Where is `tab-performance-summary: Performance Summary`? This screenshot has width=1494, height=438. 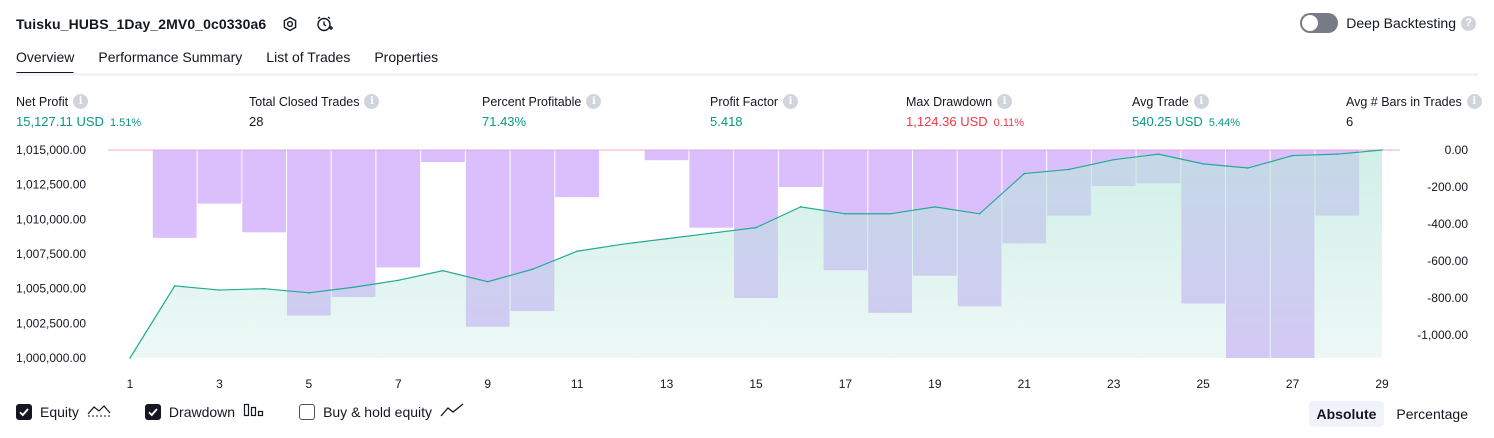 tab-performance-summary: Performance Summary is located at coordinates (170, 61).